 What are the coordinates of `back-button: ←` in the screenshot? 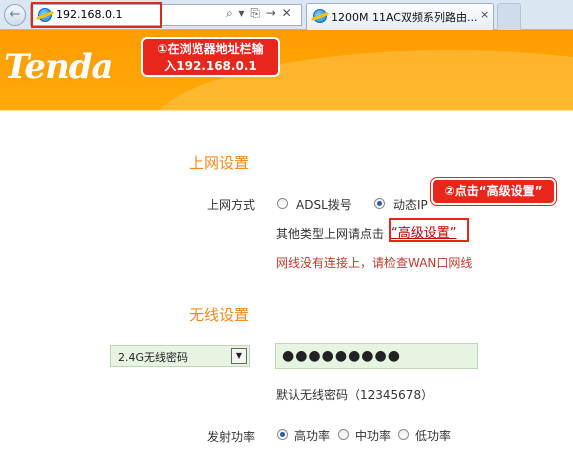 It's located at (15, 15).